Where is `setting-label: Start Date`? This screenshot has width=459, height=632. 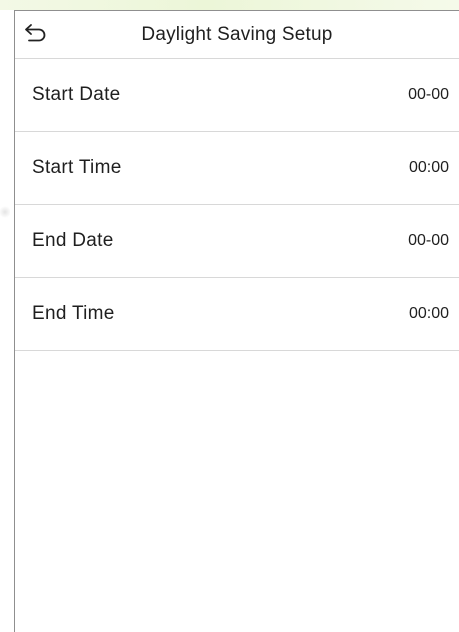
setting-label: Start Date is located at coordinates (76, 94).